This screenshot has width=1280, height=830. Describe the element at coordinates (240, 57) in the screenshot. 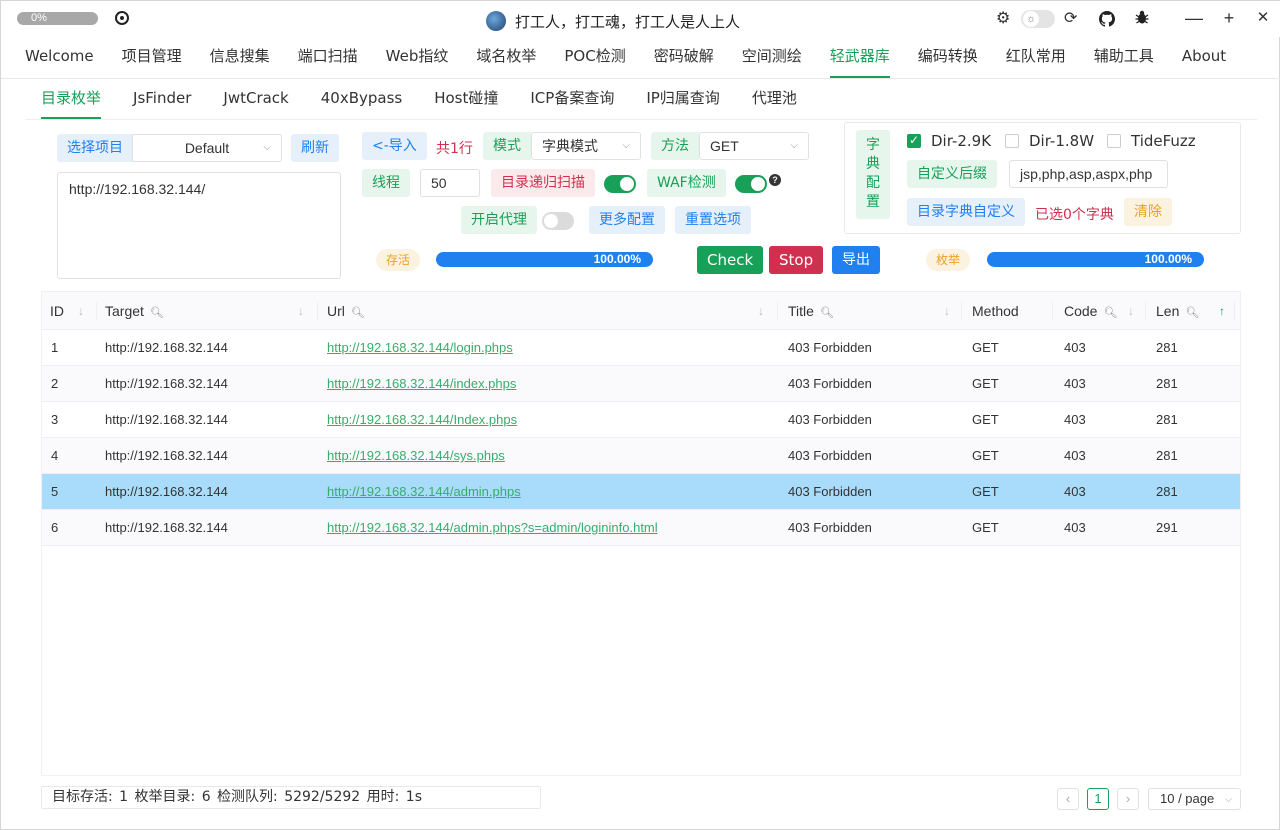

I see `menu-item: 信息搜集` at that location.